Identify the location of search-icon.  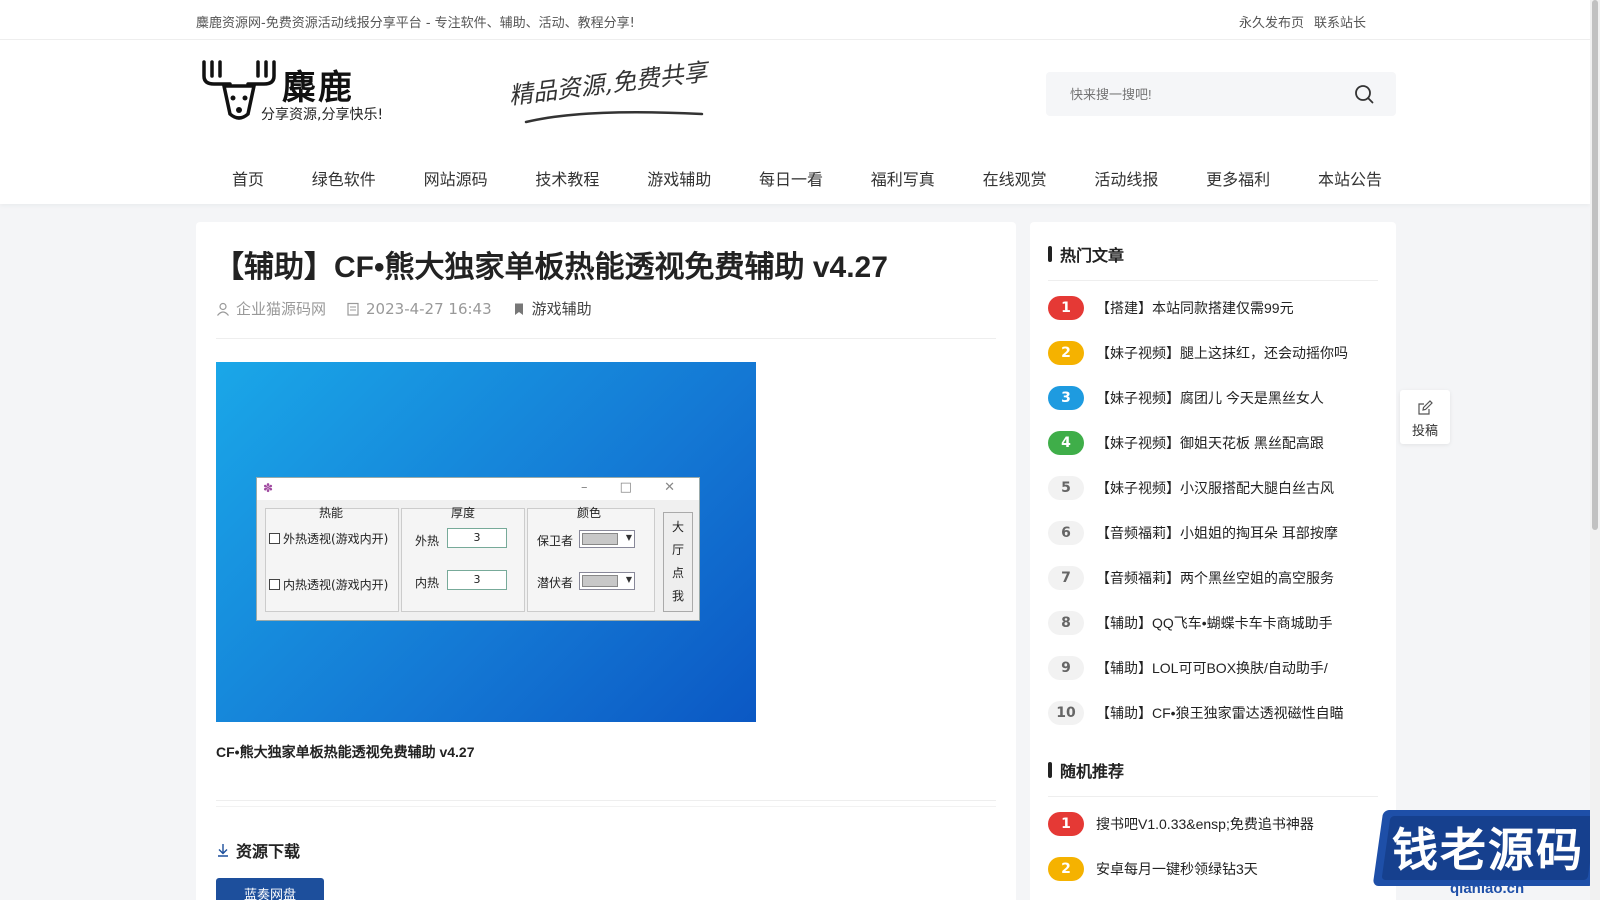
(1364, 94).